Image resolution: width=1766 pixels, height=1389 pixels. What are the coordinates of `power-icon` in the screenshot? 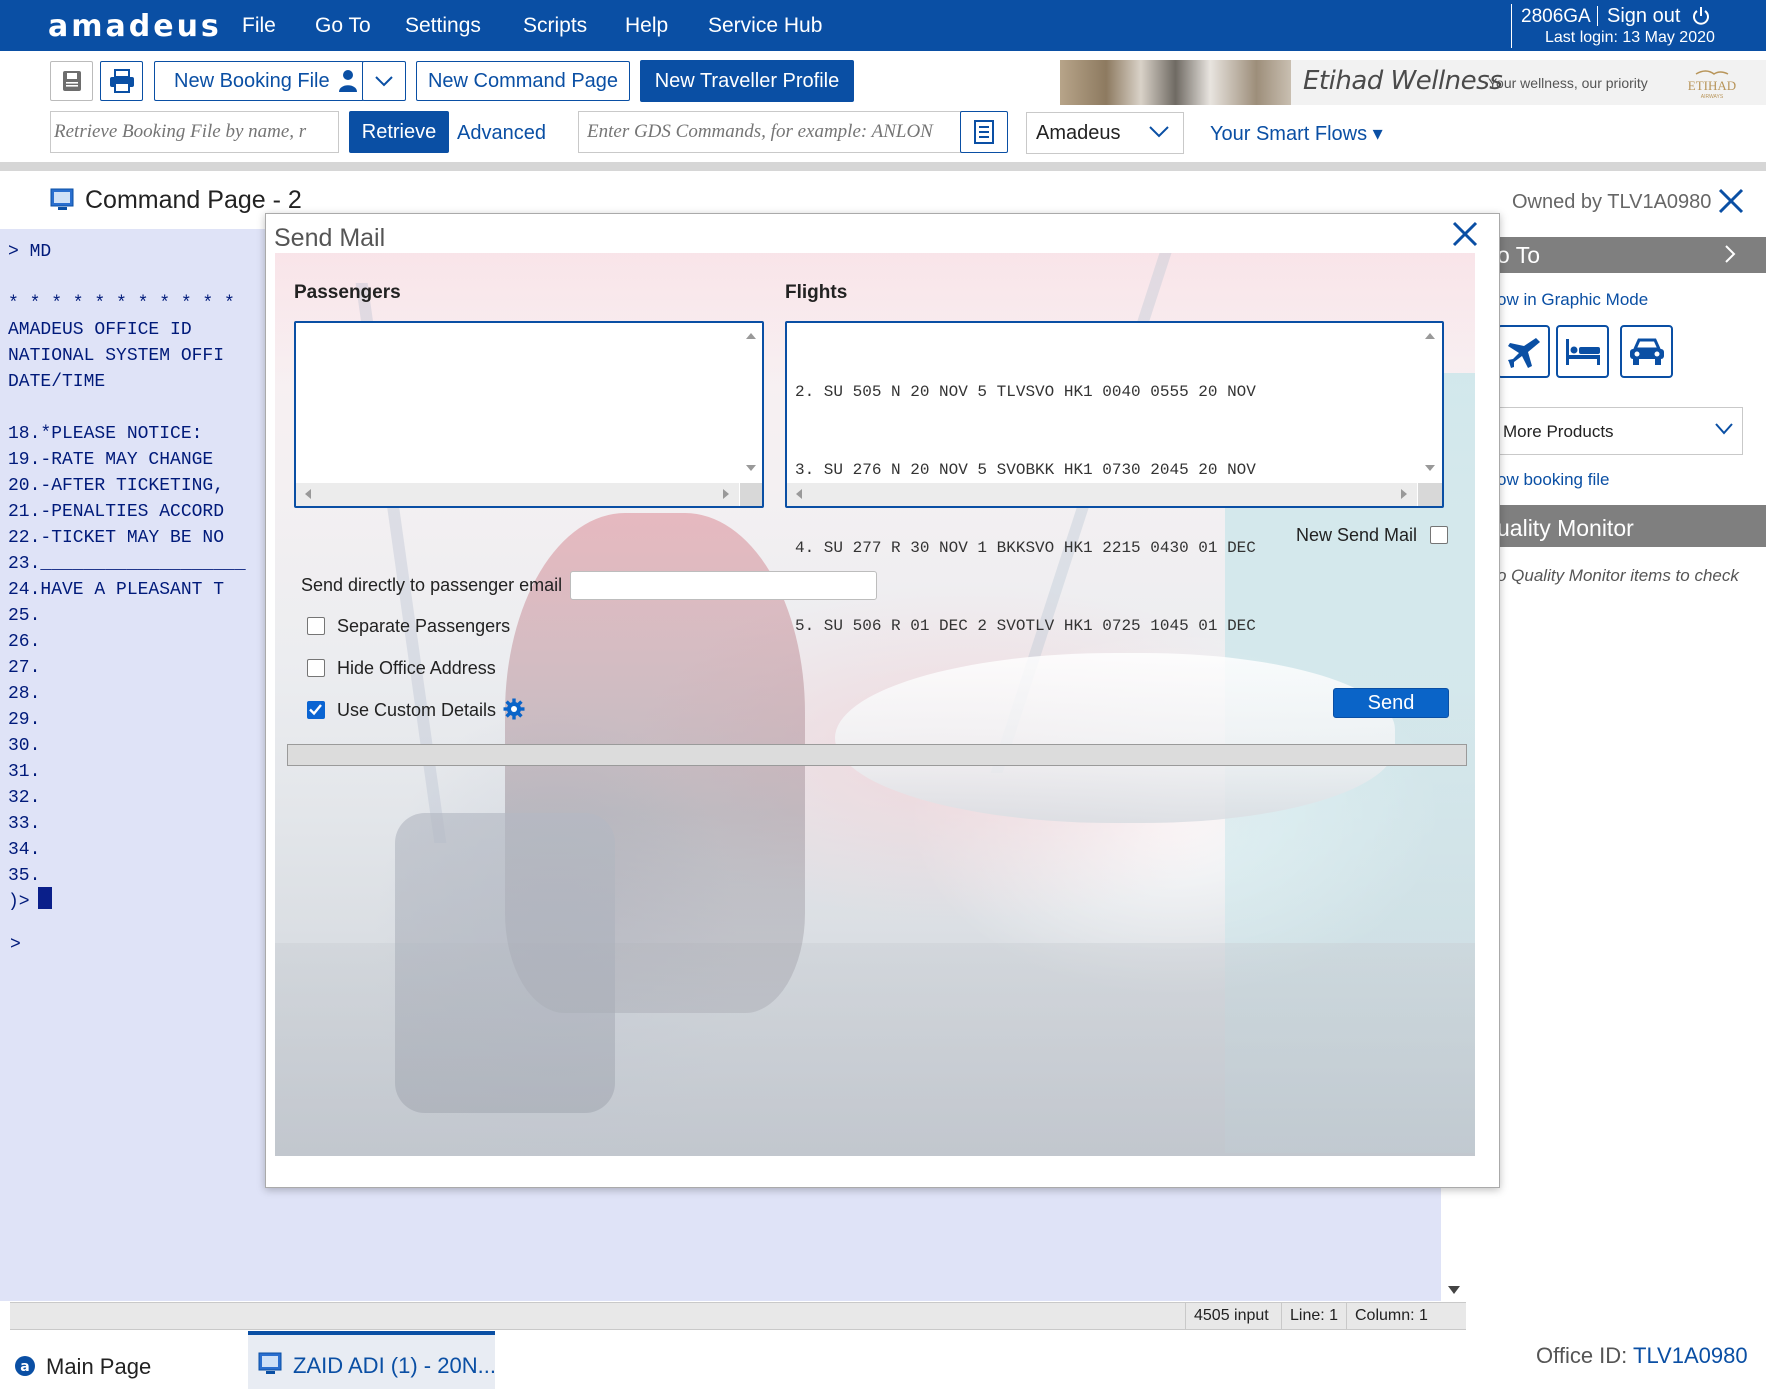 It's located at (1701, 16).